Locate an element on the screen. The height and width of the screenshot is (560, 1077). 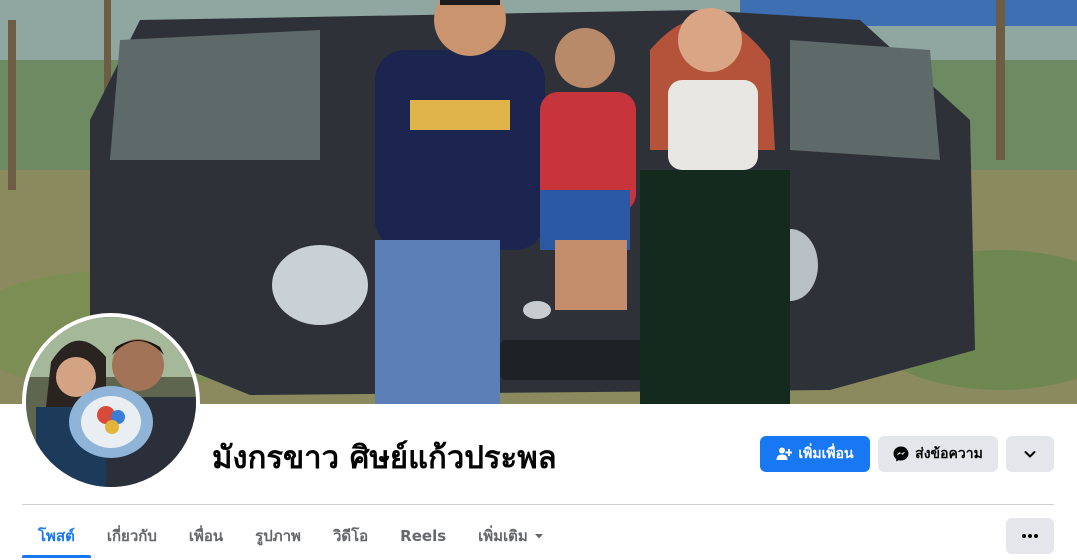
tab-label: เพื่อน is located at coordinates (206, 536).